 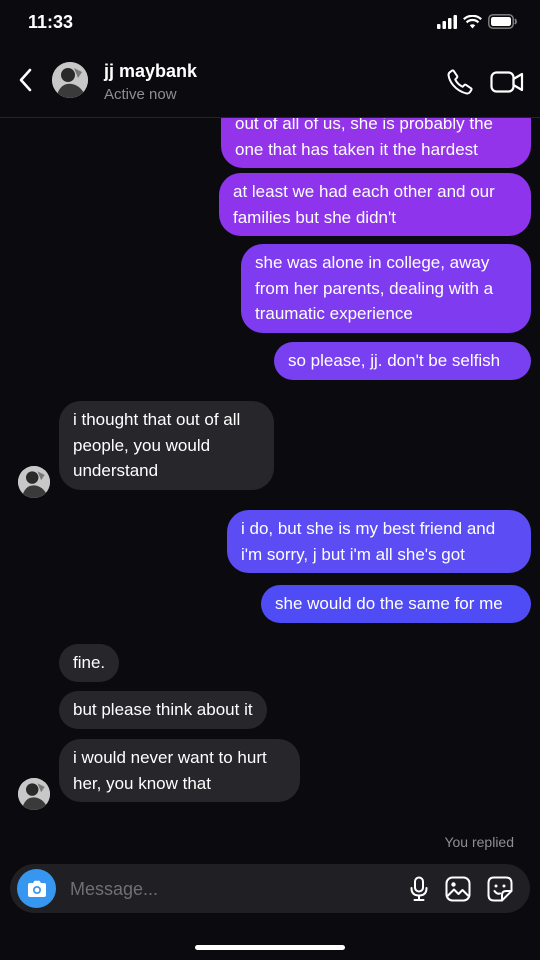 I want to click on chevron-left-icon, so click(x=25, y=80).